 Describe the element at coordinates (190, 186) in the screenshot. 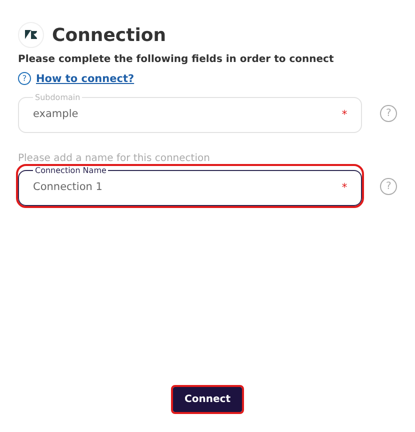

I see `text-field: Connection Name Connection 1 *` at that location.